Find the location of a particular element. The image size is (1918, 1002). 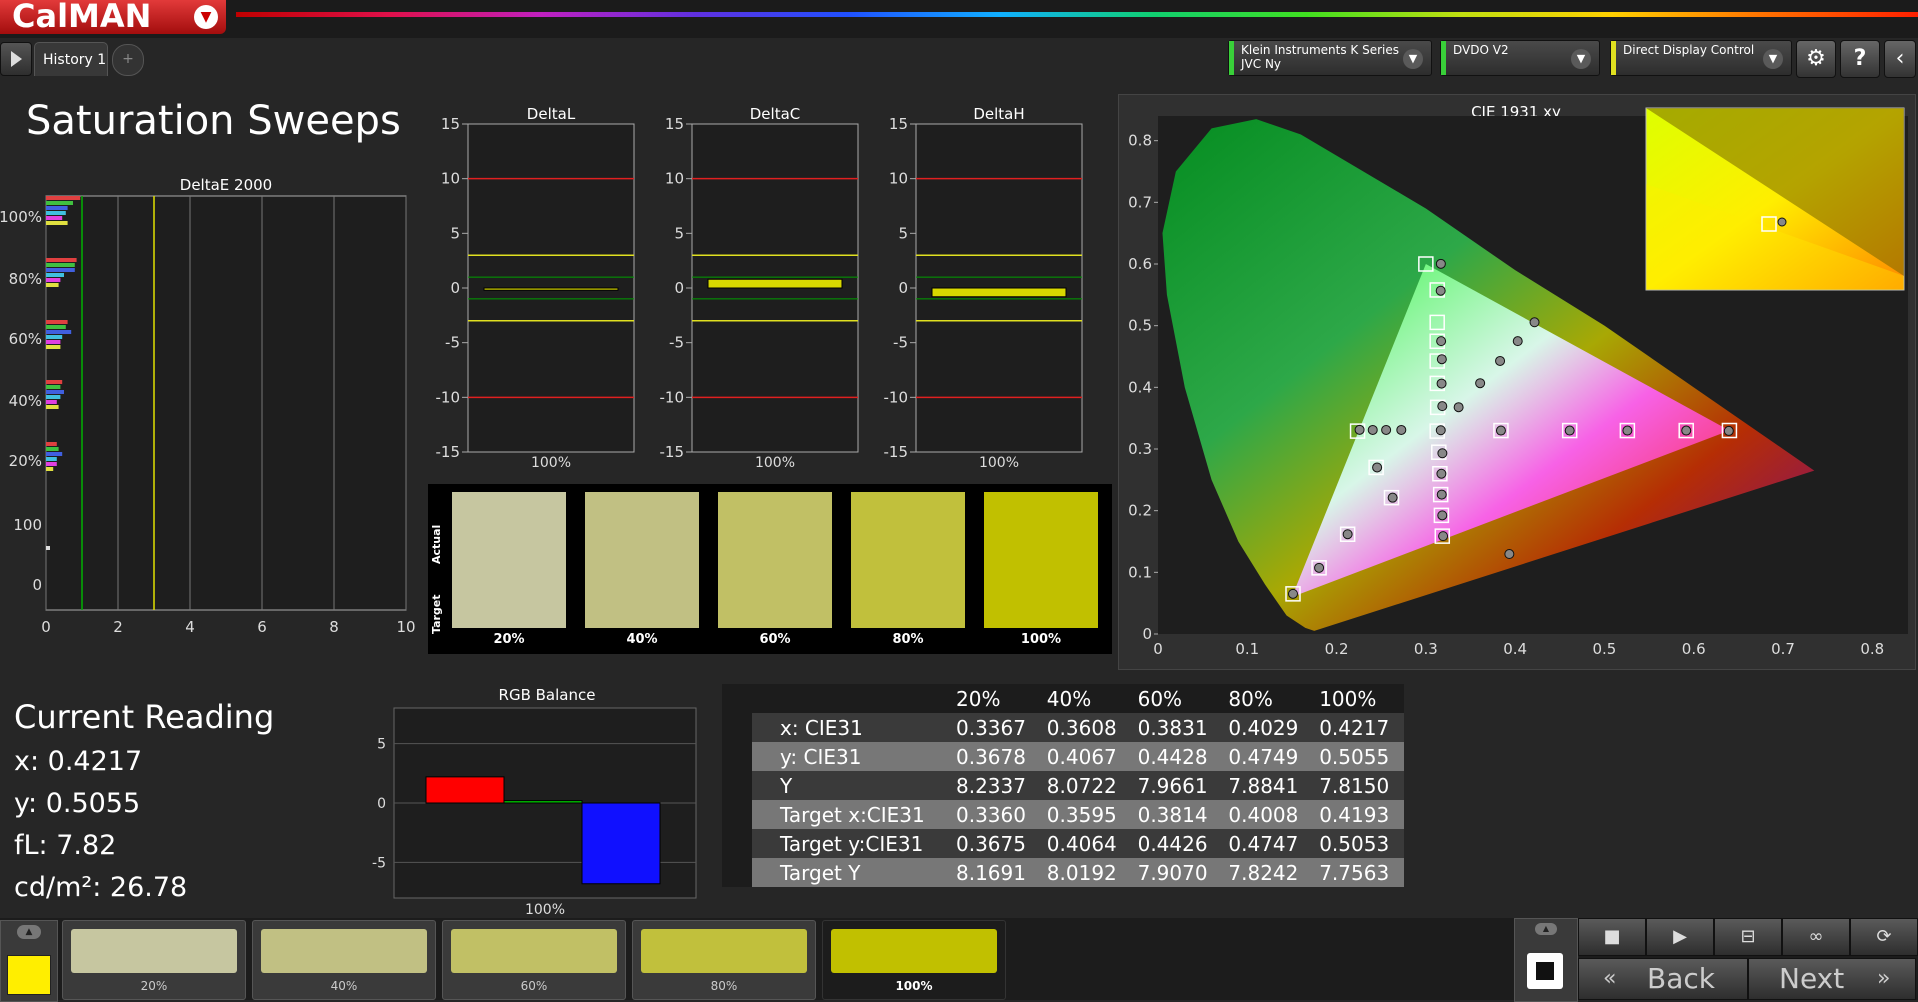

next-button: Next » is located at coordinates (1832, 979).